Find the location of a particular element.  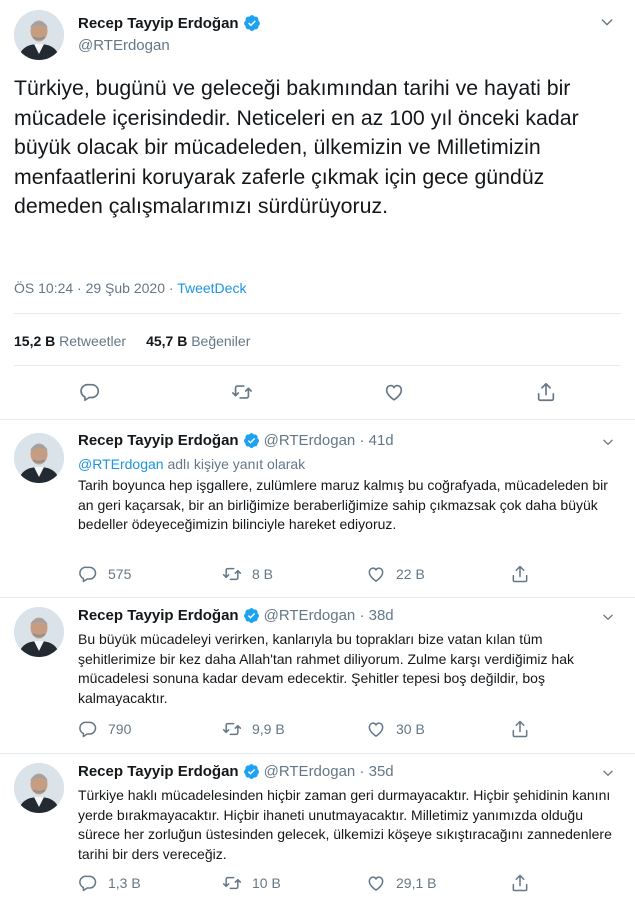

reply-button: 575 is located at coordinates (104, 574).